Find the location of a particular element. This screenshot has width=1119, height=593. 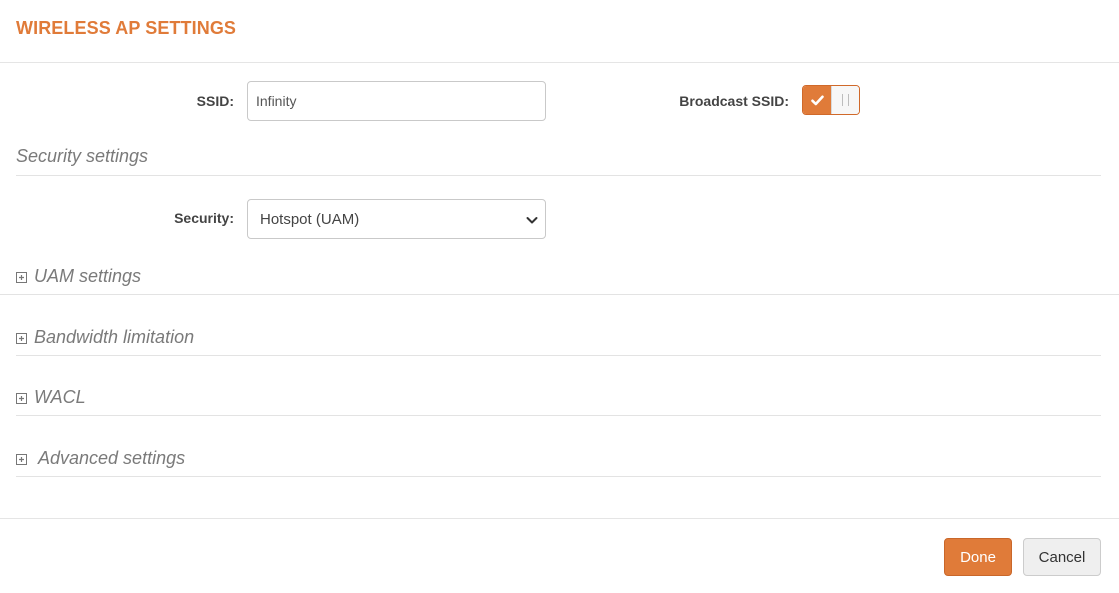

section-divider is located at coordinates (558, 175).